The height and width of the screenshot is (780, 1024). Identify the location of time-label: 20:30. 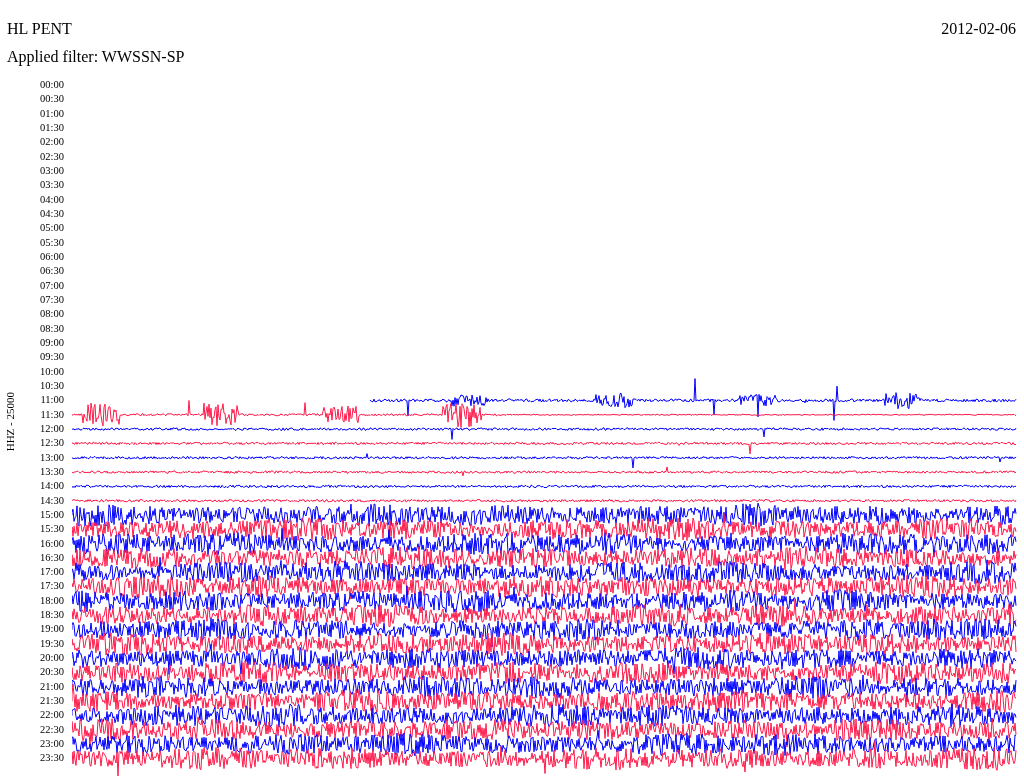
(52, 672).